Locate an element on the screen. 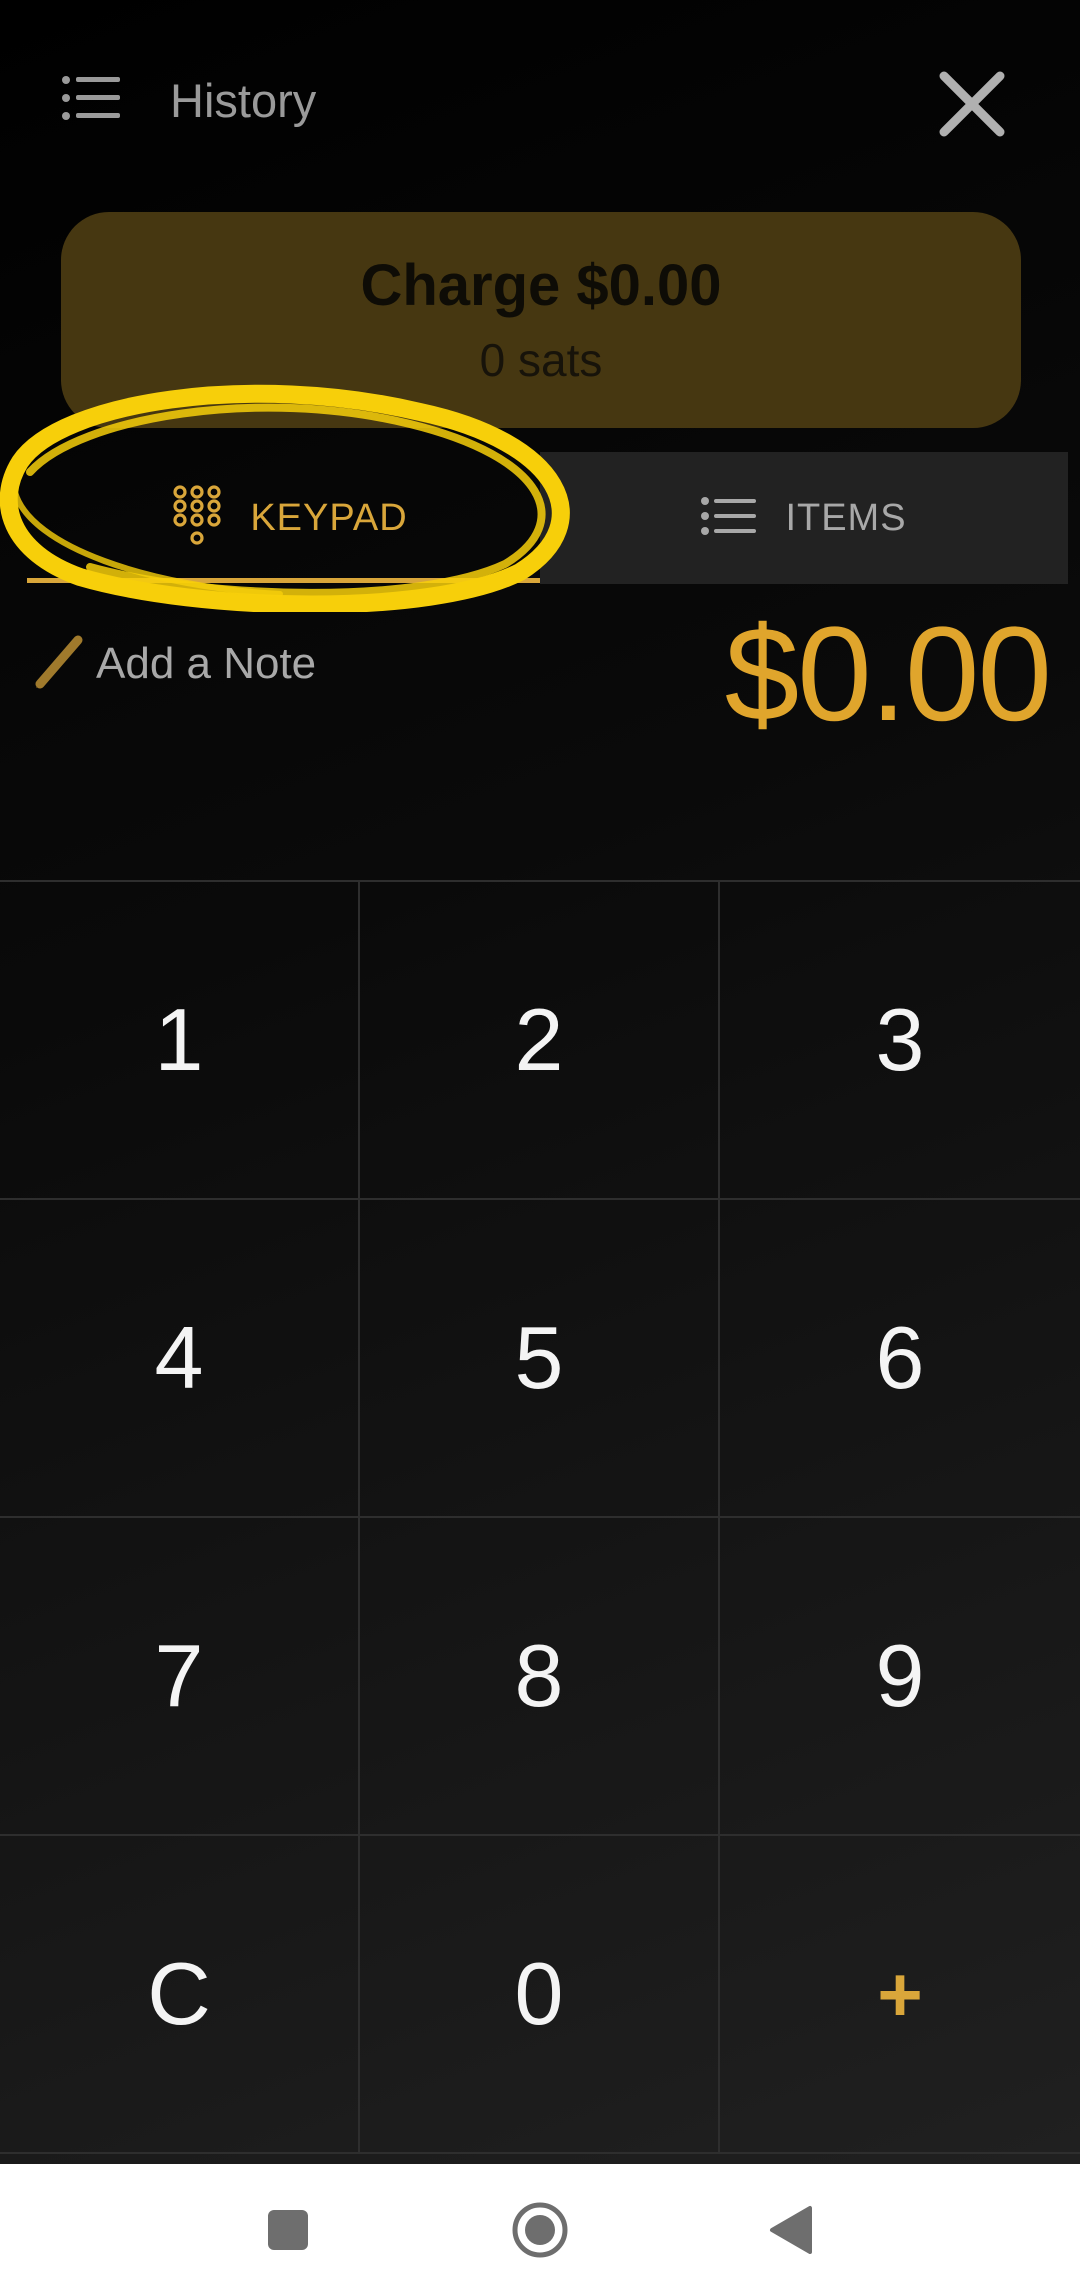  close-button is located at coordinates (972, 104).